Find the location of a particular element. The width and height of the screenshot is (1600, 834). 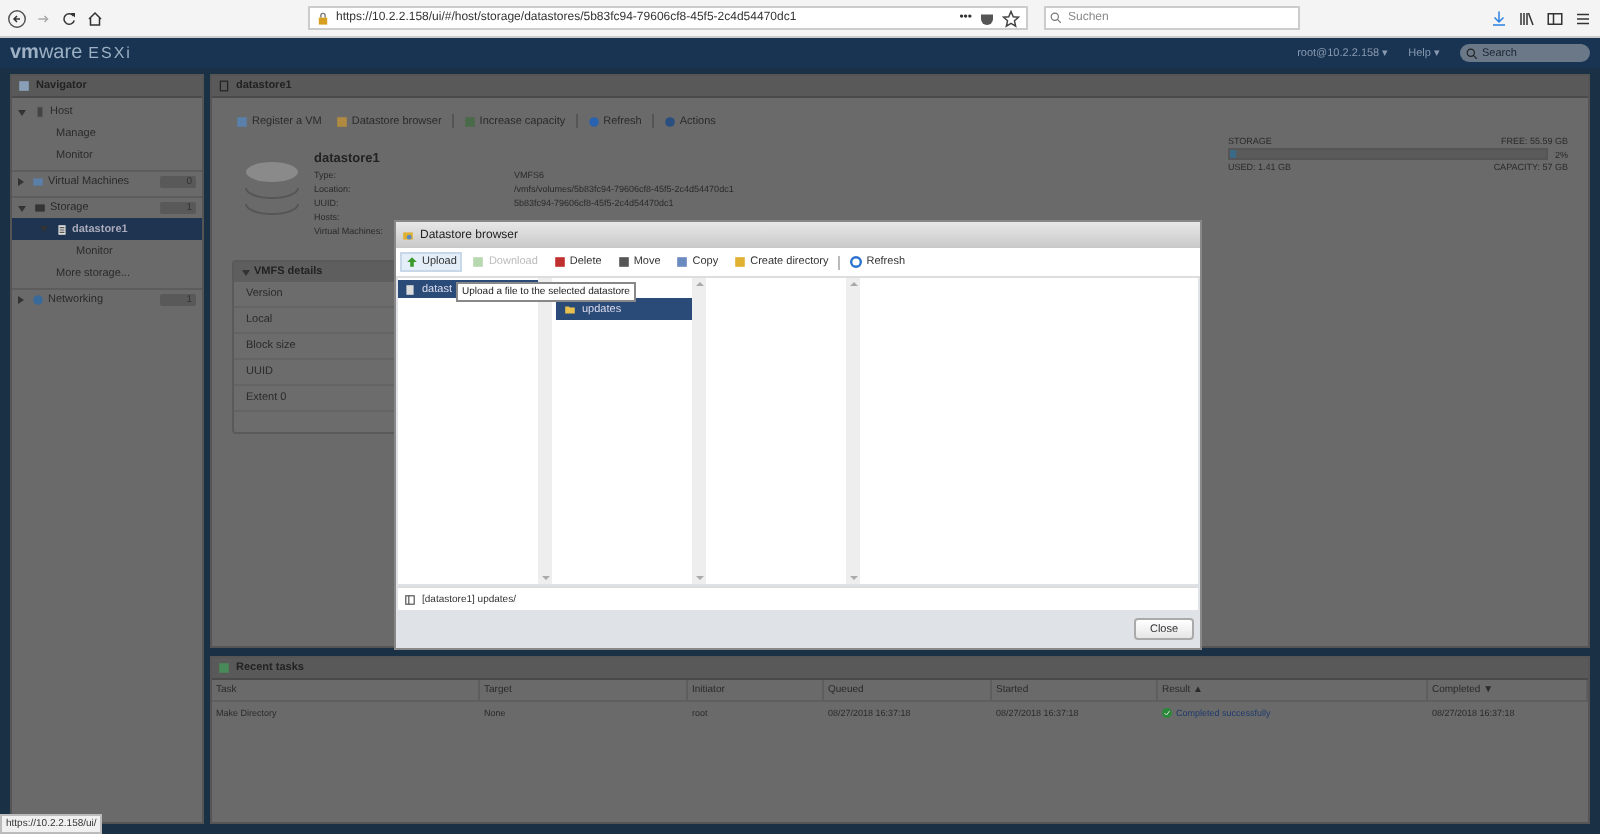

pocket-icon is located at coordinates (987, 18).